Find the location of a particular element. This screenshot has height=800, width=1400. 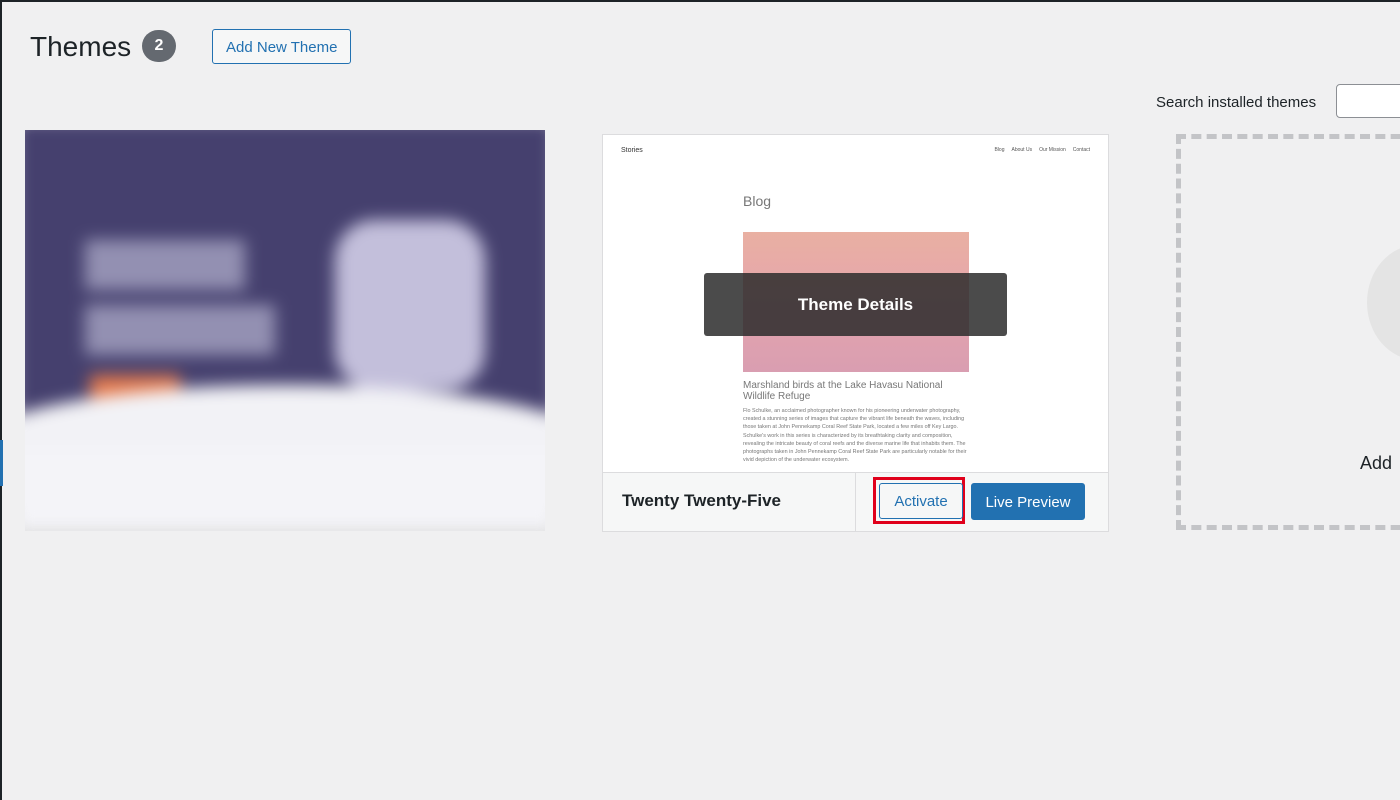

top-border is located at coordinates (700, 1).